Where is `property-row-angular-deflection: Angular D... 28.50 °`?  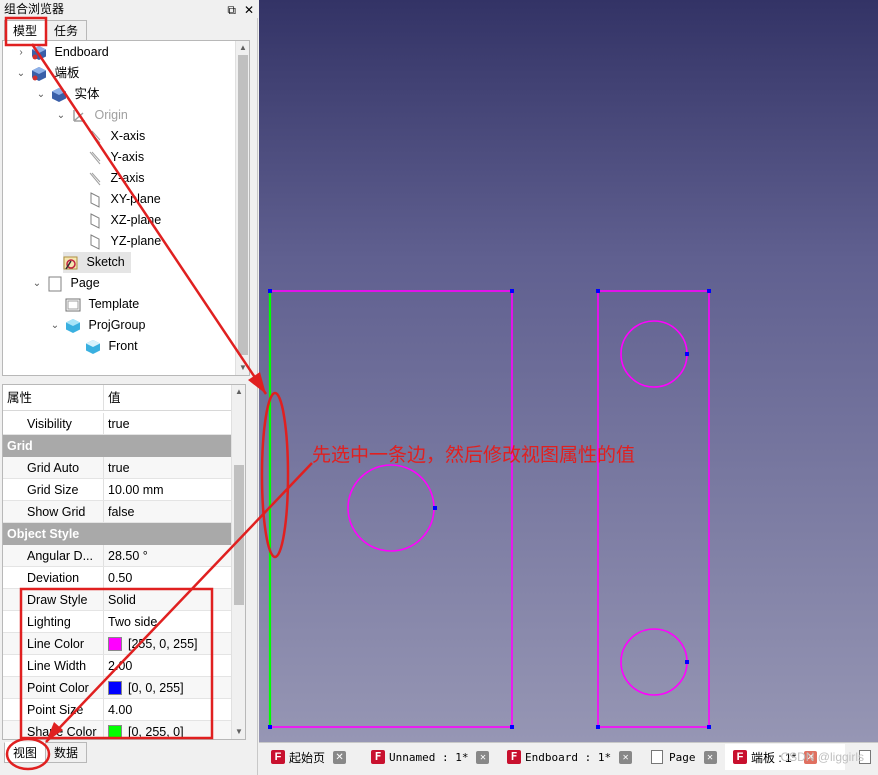
property-row-angular-deflection: Angular D... 28.50 ° is located at coordinates (117, 556).